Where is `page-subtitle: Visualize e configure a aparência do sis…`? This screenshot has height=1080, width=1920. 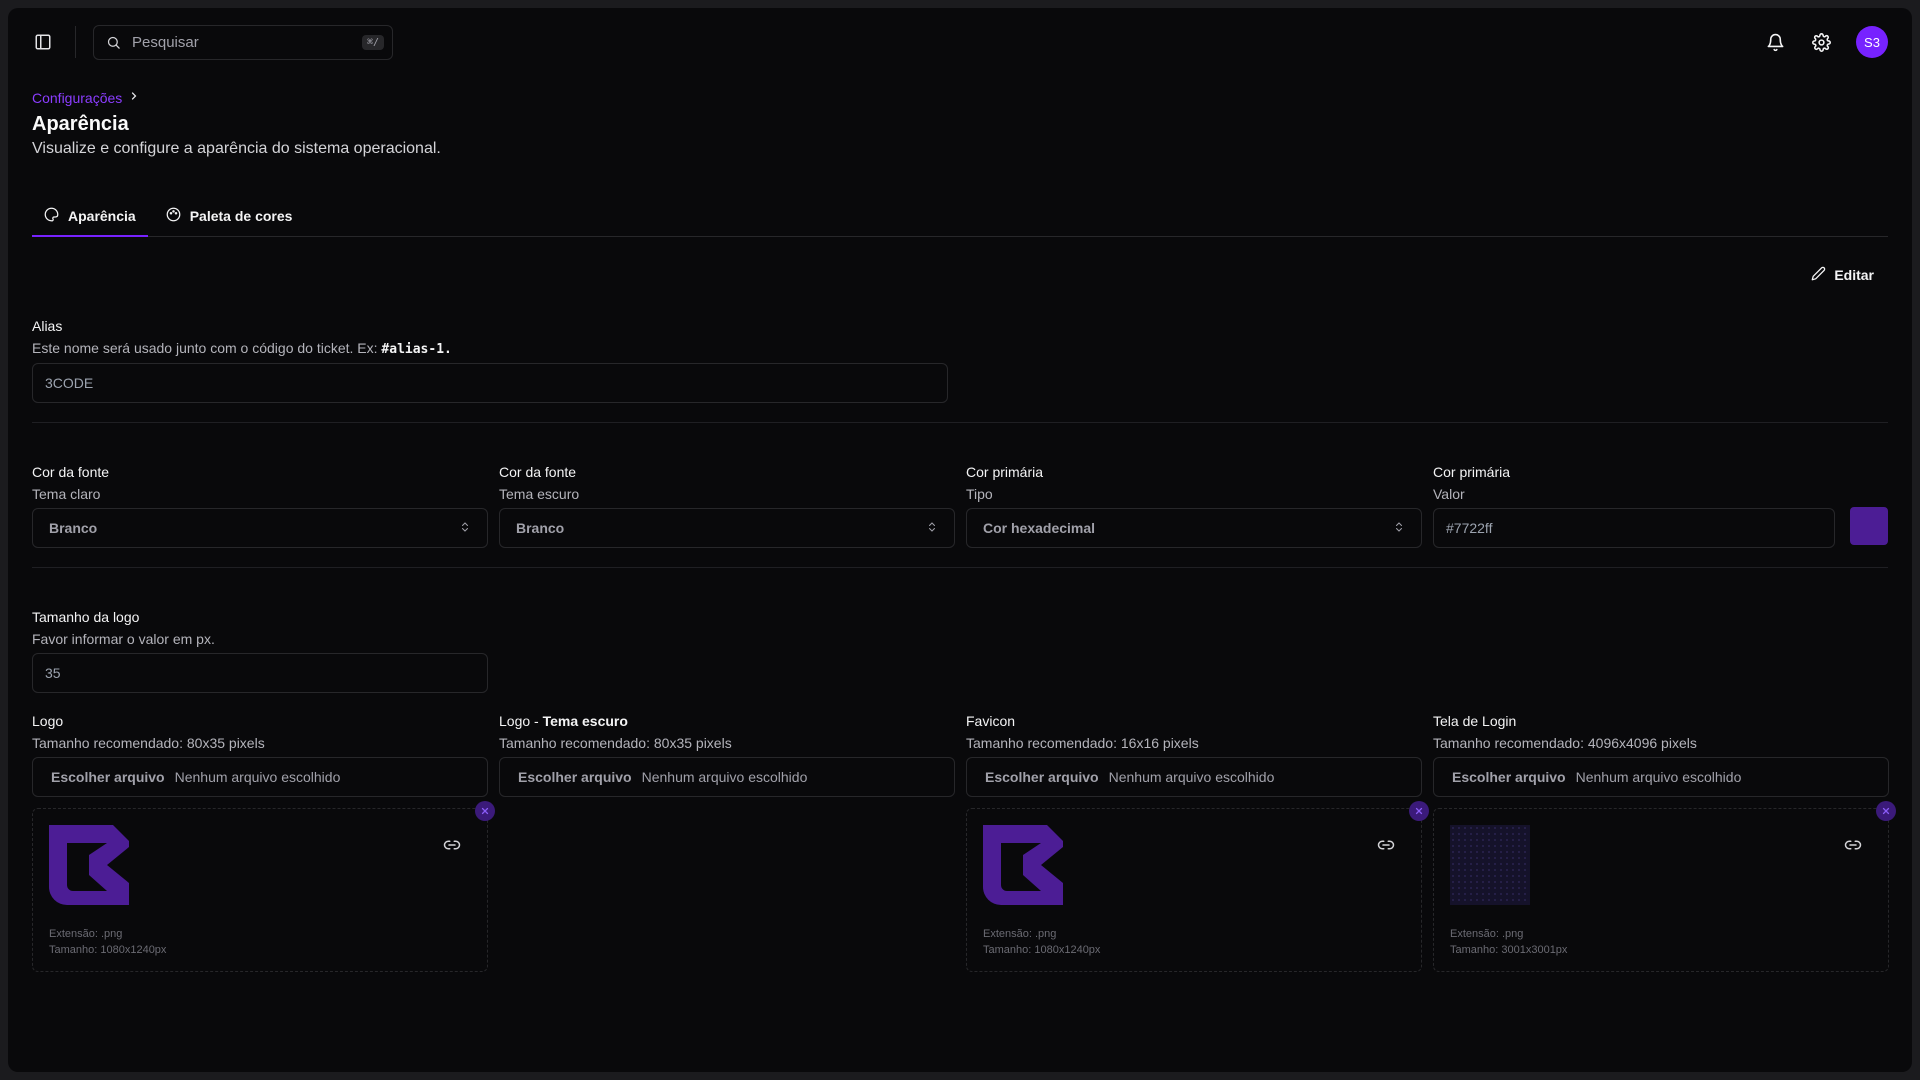 page-subtitle: Visualize e configure a aparência do sis… is located at coordinates (236, 148).